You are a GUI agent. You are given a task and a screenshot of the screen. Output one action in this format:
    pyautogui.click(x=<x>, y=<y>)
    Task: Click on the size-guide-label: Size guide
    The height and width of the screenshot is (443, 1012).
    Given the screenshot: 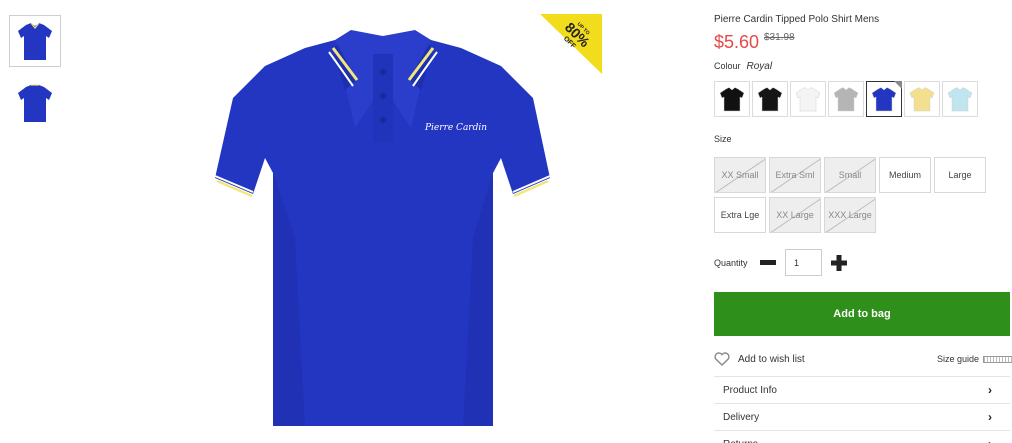 What is the action you would take?
    pyautogui.click(x=958, y=359)
    